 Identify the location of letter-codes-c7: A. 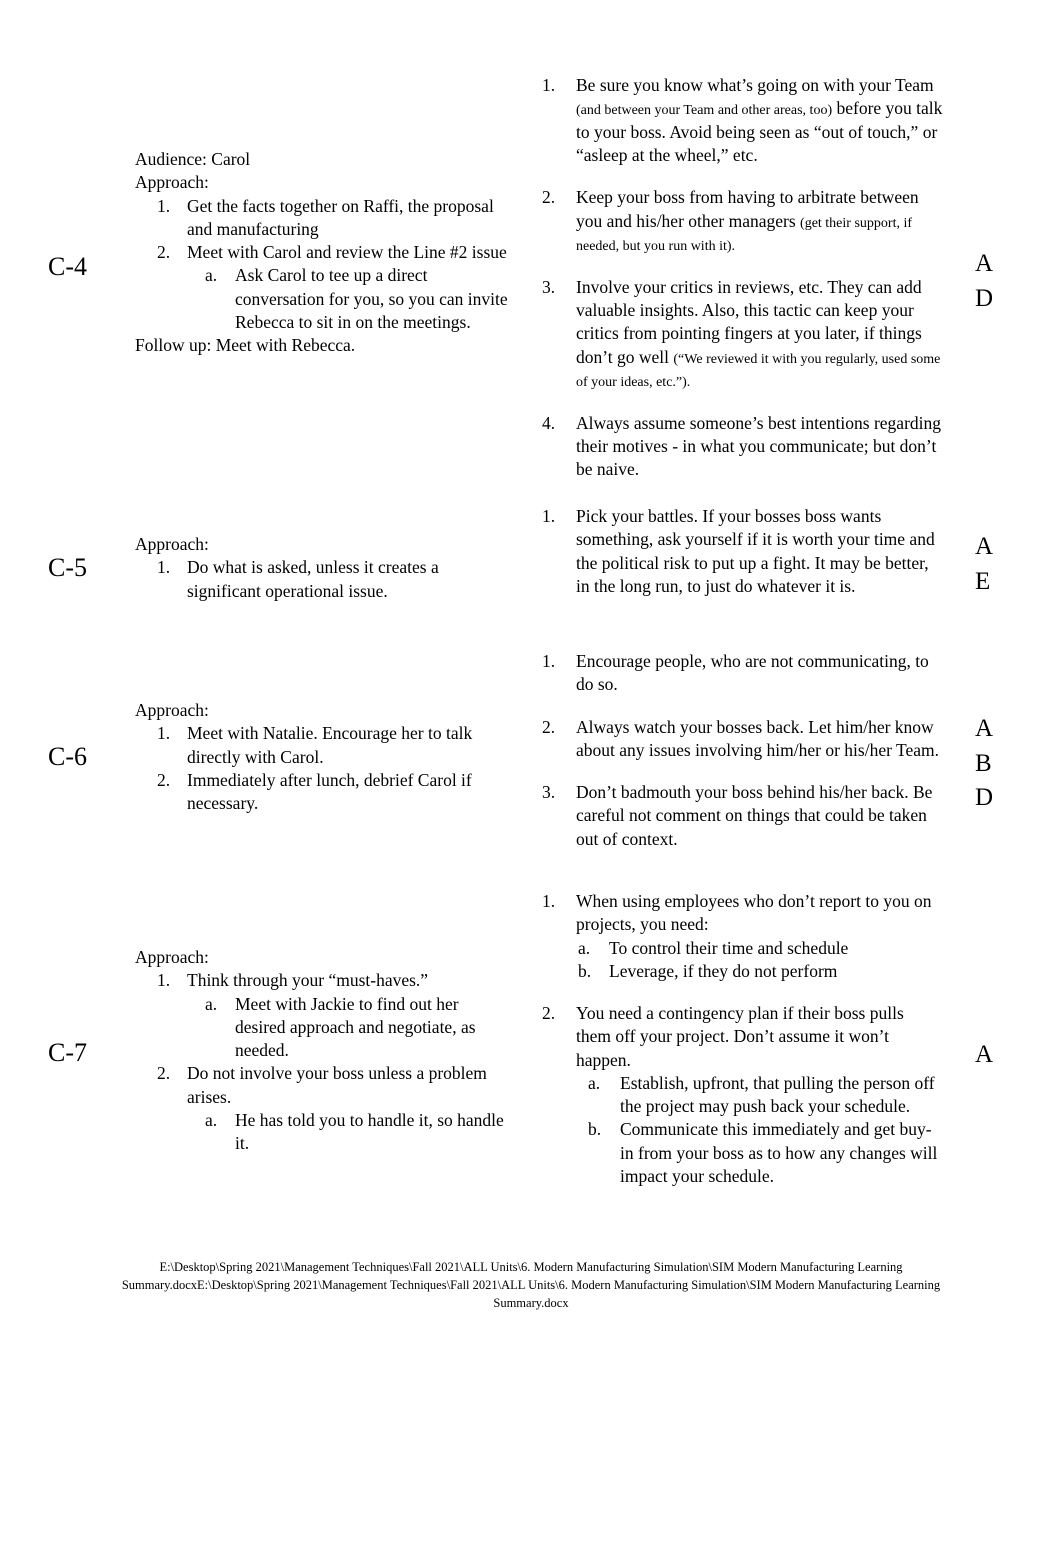
(984, 1054).